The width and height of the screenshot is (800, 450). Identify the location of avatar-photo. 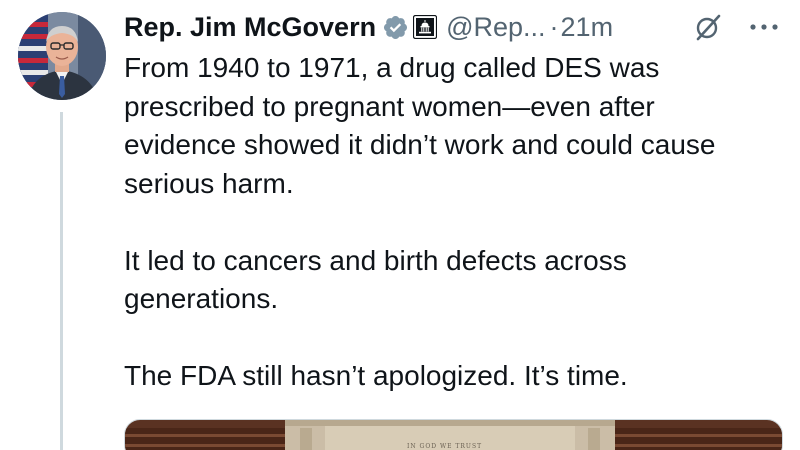
(62, 56).